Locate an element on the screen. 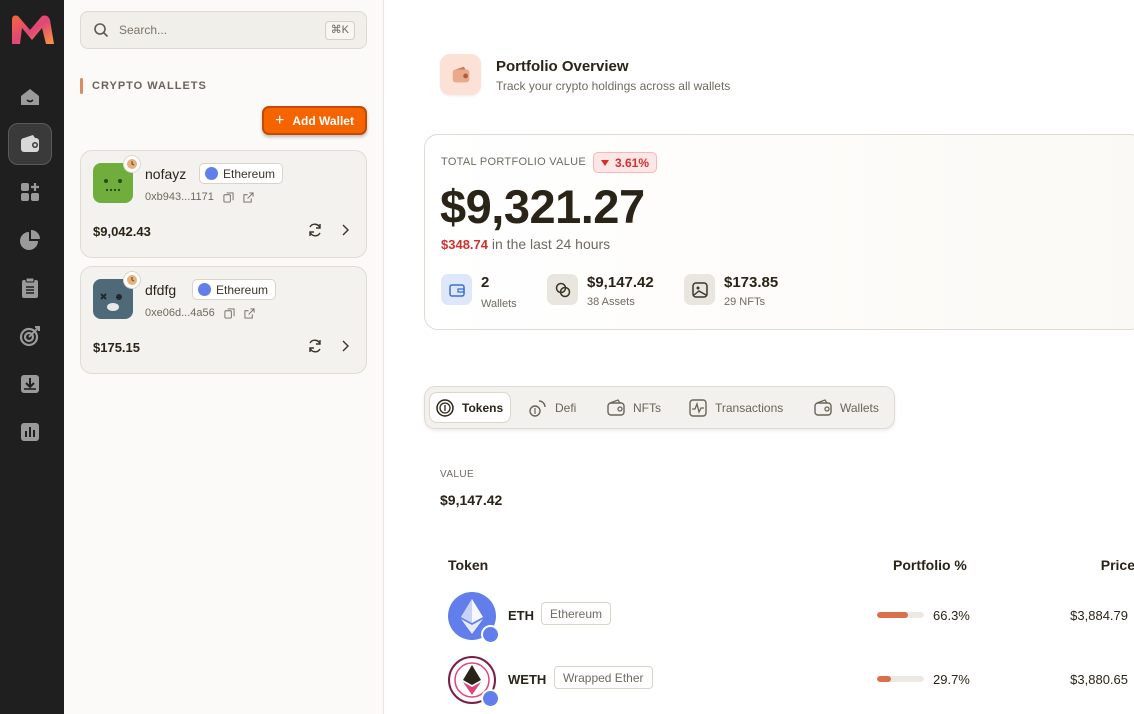 Image resolution: width=1134 pixels, height=714 pixels. home-icon is located at coordinates (30, 97).